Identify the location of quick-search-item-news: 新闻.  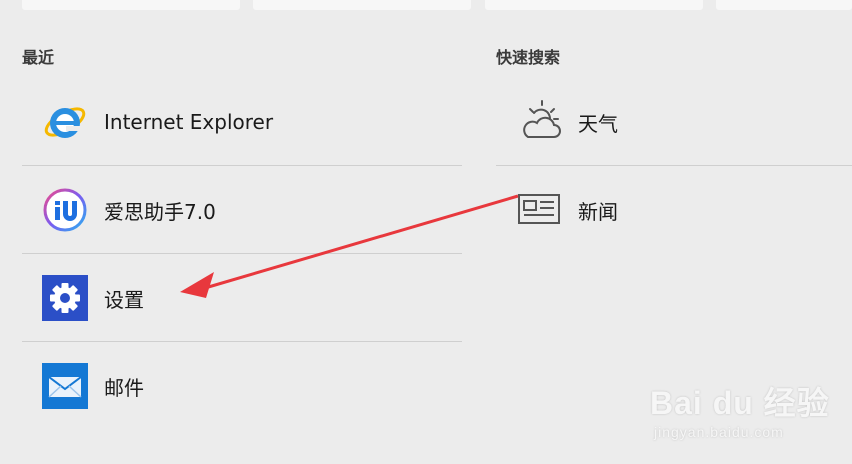
(674, 210).